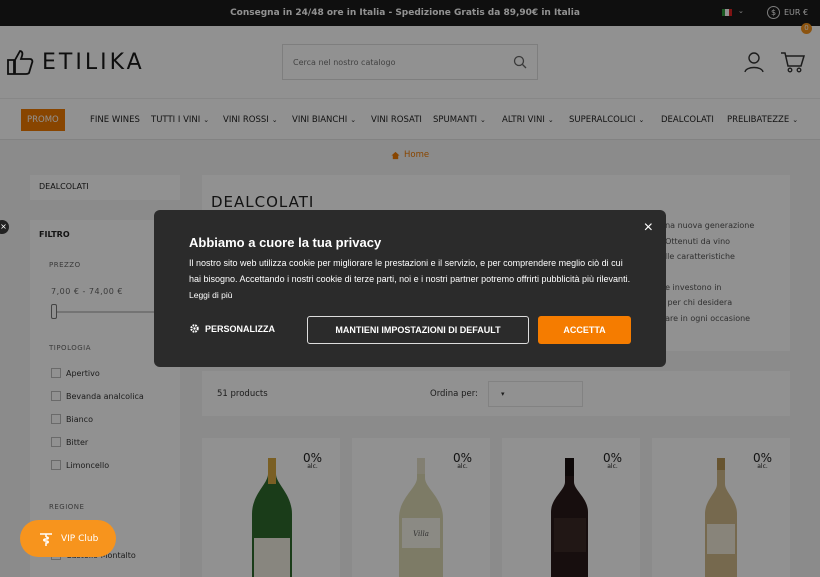 The height and width of the screenshot is (577, 820). What do you see at coordinates (584, 330) in the screenshot?
I see `accept-button: ACCETTA` at bounding box center [584, 330].